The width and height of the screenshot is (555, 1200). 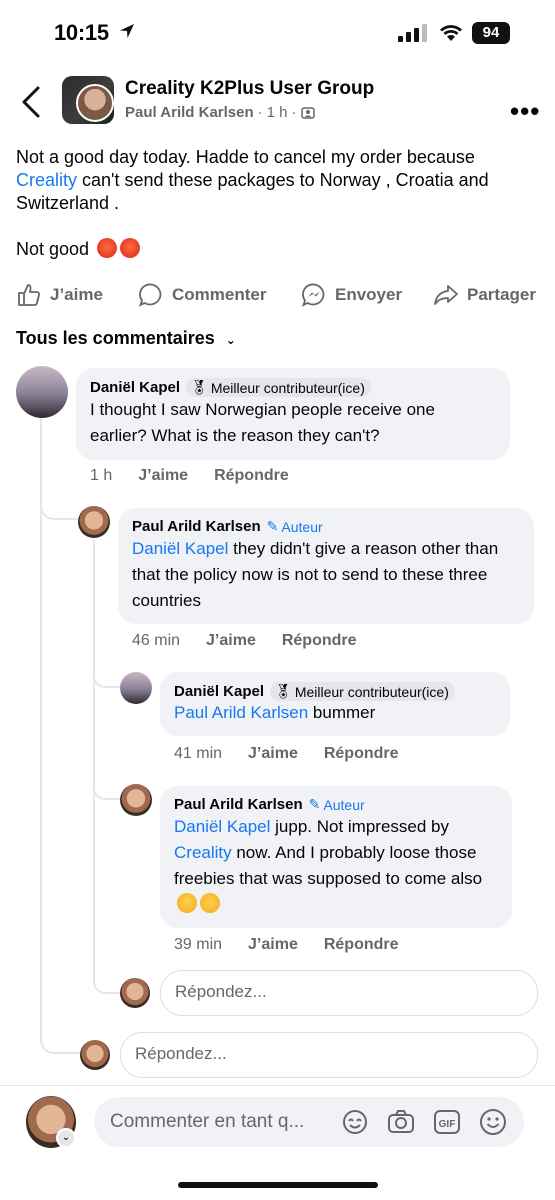 I want to click on home-indicator, so click(x=278, y=1185).